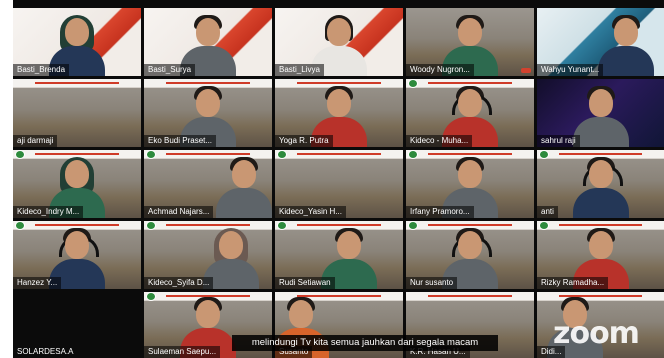 This screenshot has width=664, height=358. I want to click on participant-name: Basti_Surya, so click(170, 70).